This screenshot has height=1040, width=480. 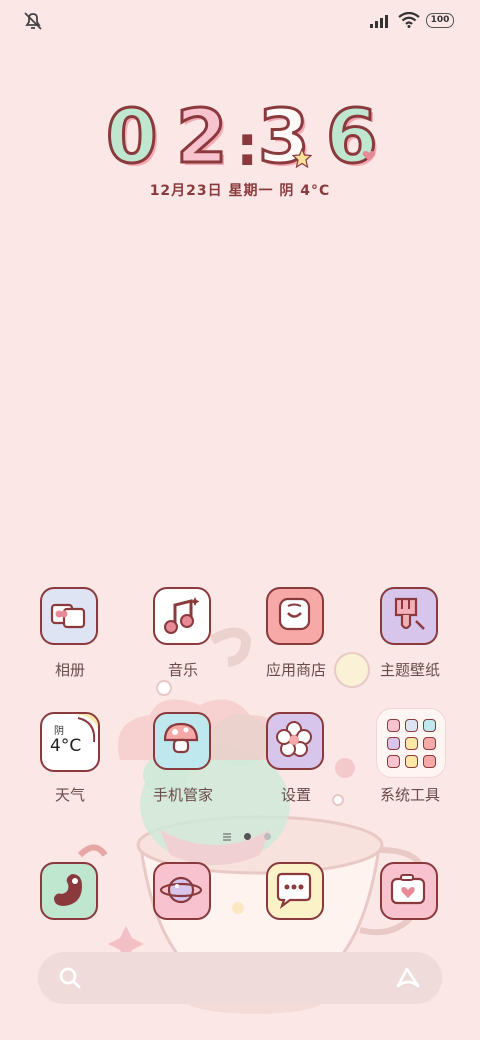 I want to click on app-weather: 阴 4°C 天气, so click(x=70, y=767).